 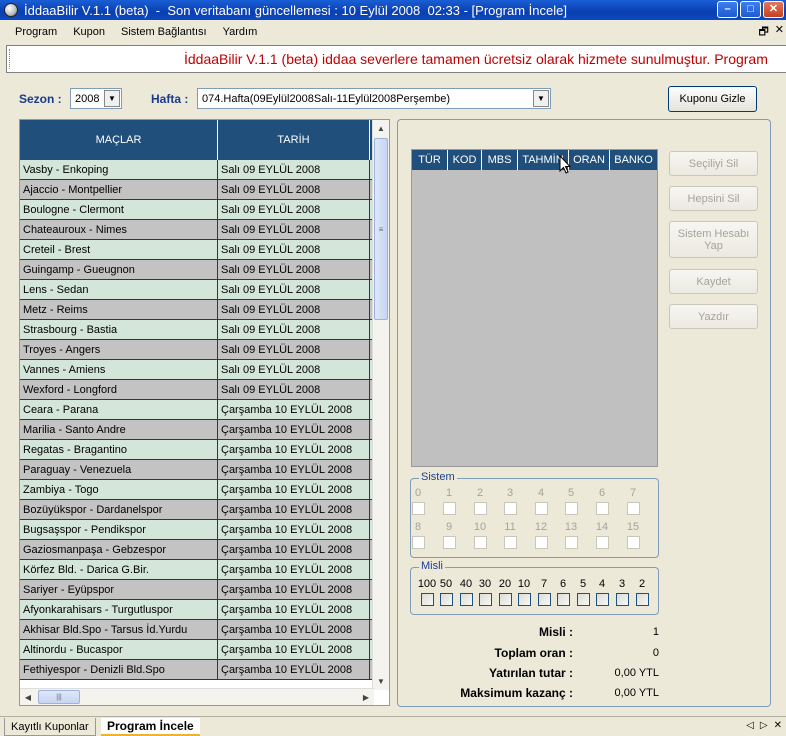 What do you see at coordinates (197, 170) in the screenshot?
I see `table-row: Vasby - Enkoping Salı 09 EYLÜL 2008` at bounding box center [197, 170].